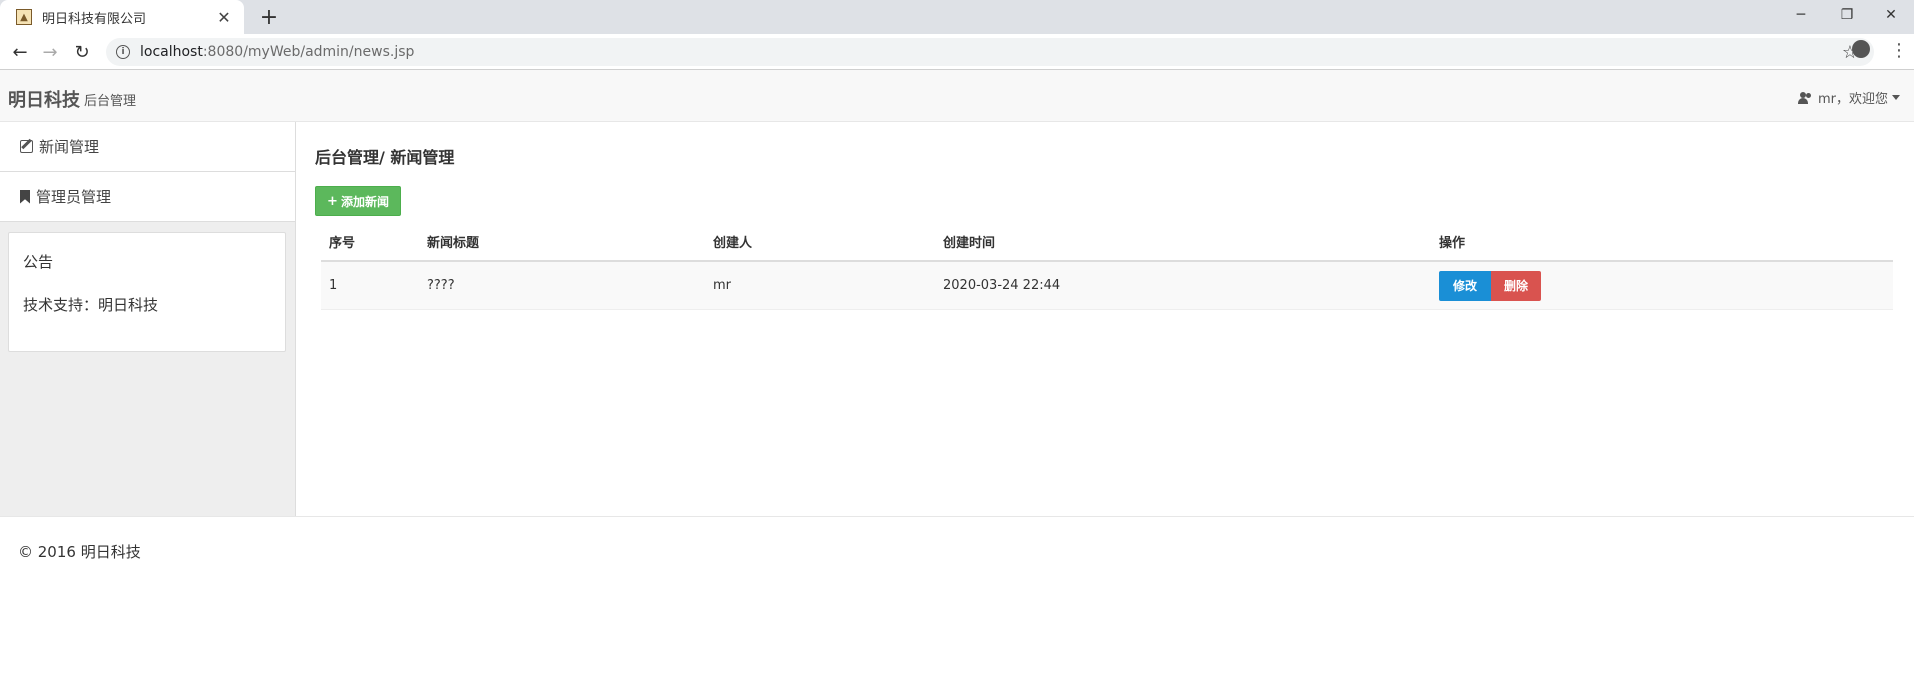  I want to click on user-menu: mr，欢迎您, so click(1848, 97).